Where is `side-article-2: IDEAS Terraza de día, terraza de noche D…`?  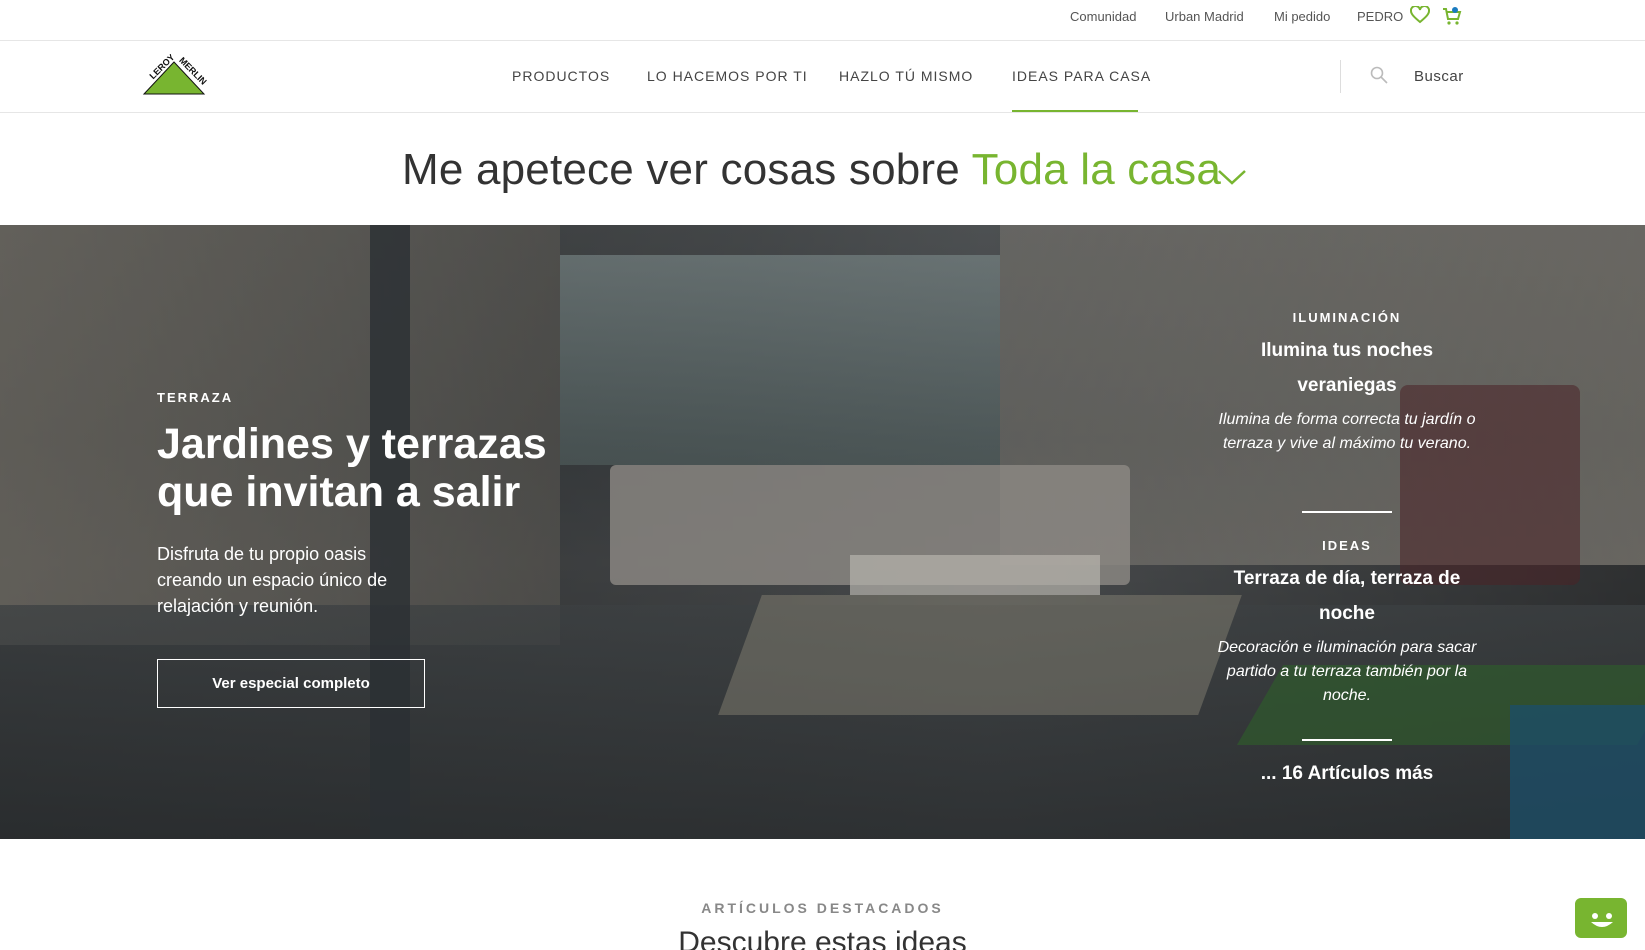 side-article-2: IDEAS Terraza de día, terraza de noche D… is located at coordinates (1347, 623).